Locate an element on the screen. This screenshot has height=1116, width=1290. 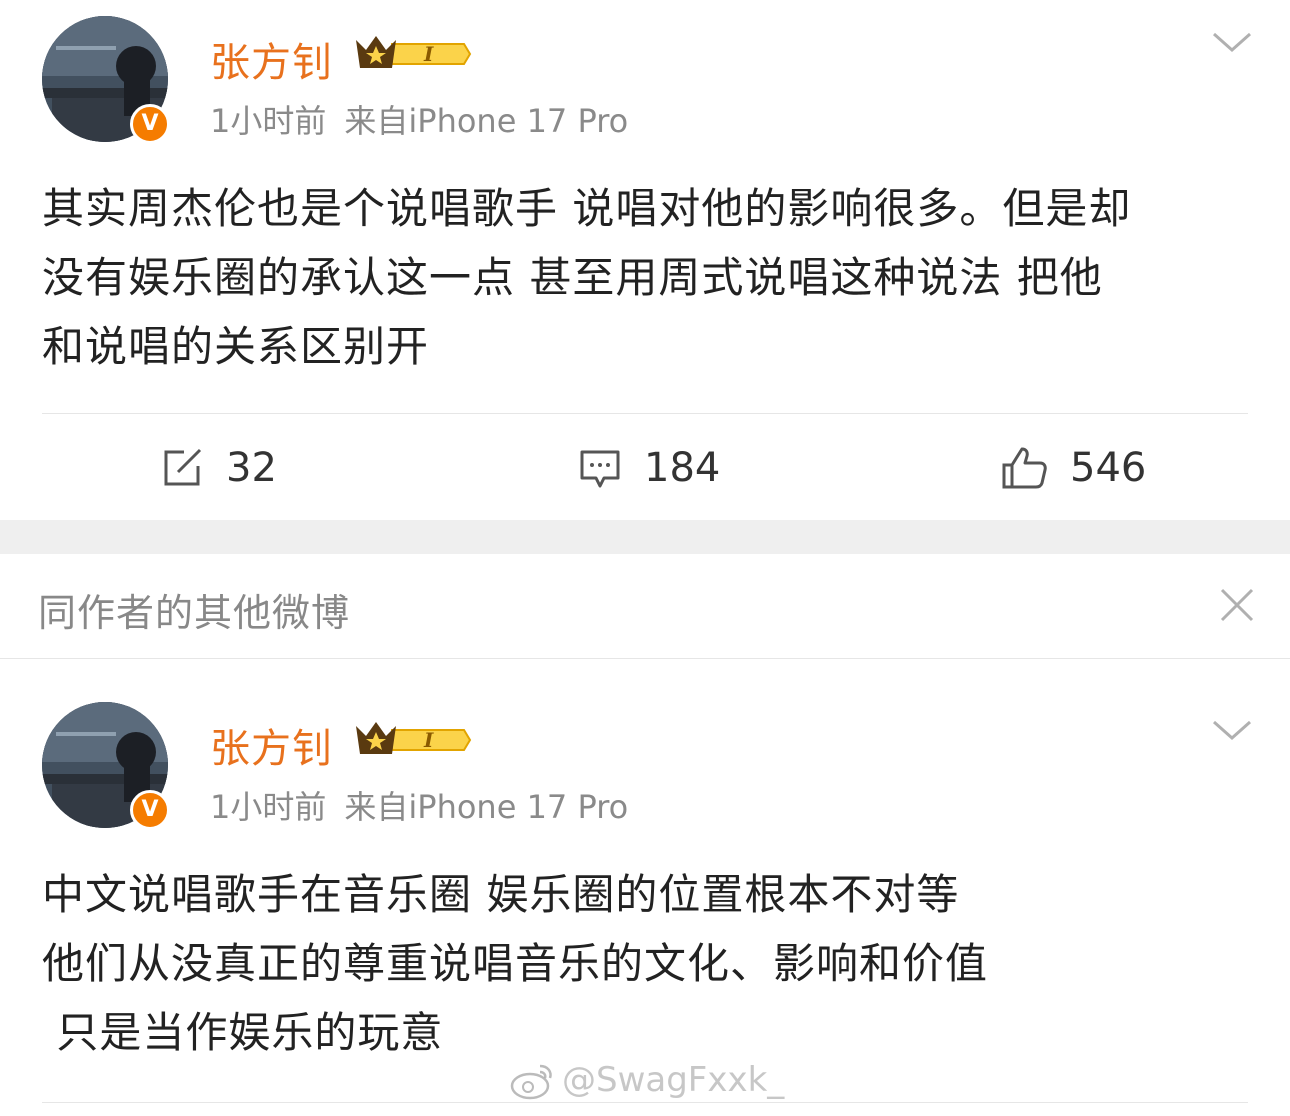
comment-button: 184 is located at coordinates (649, 467).